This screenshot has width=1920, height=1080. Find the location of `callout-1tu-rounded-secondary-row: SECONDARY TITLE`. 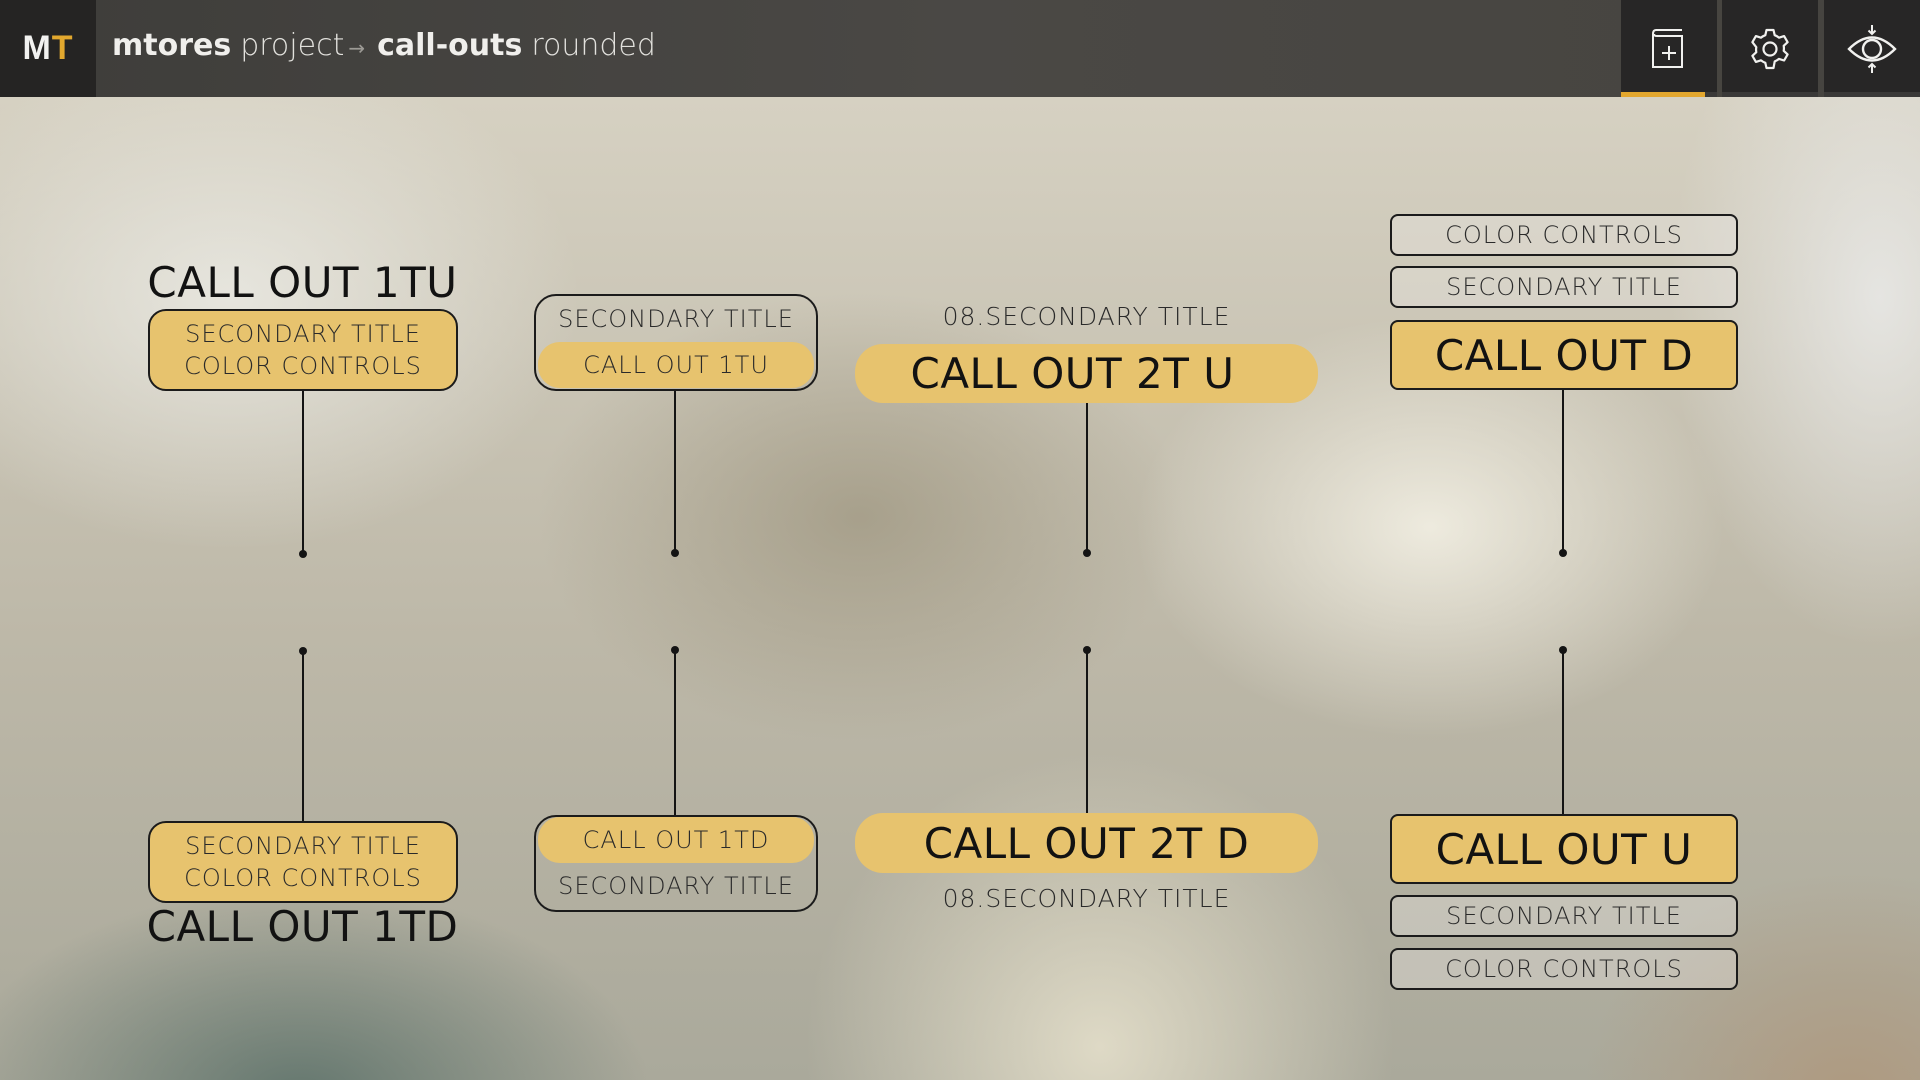

callout-1tu-rounded-secondary-row: SECONDARY TITLE is located at coordinates (676, 319).